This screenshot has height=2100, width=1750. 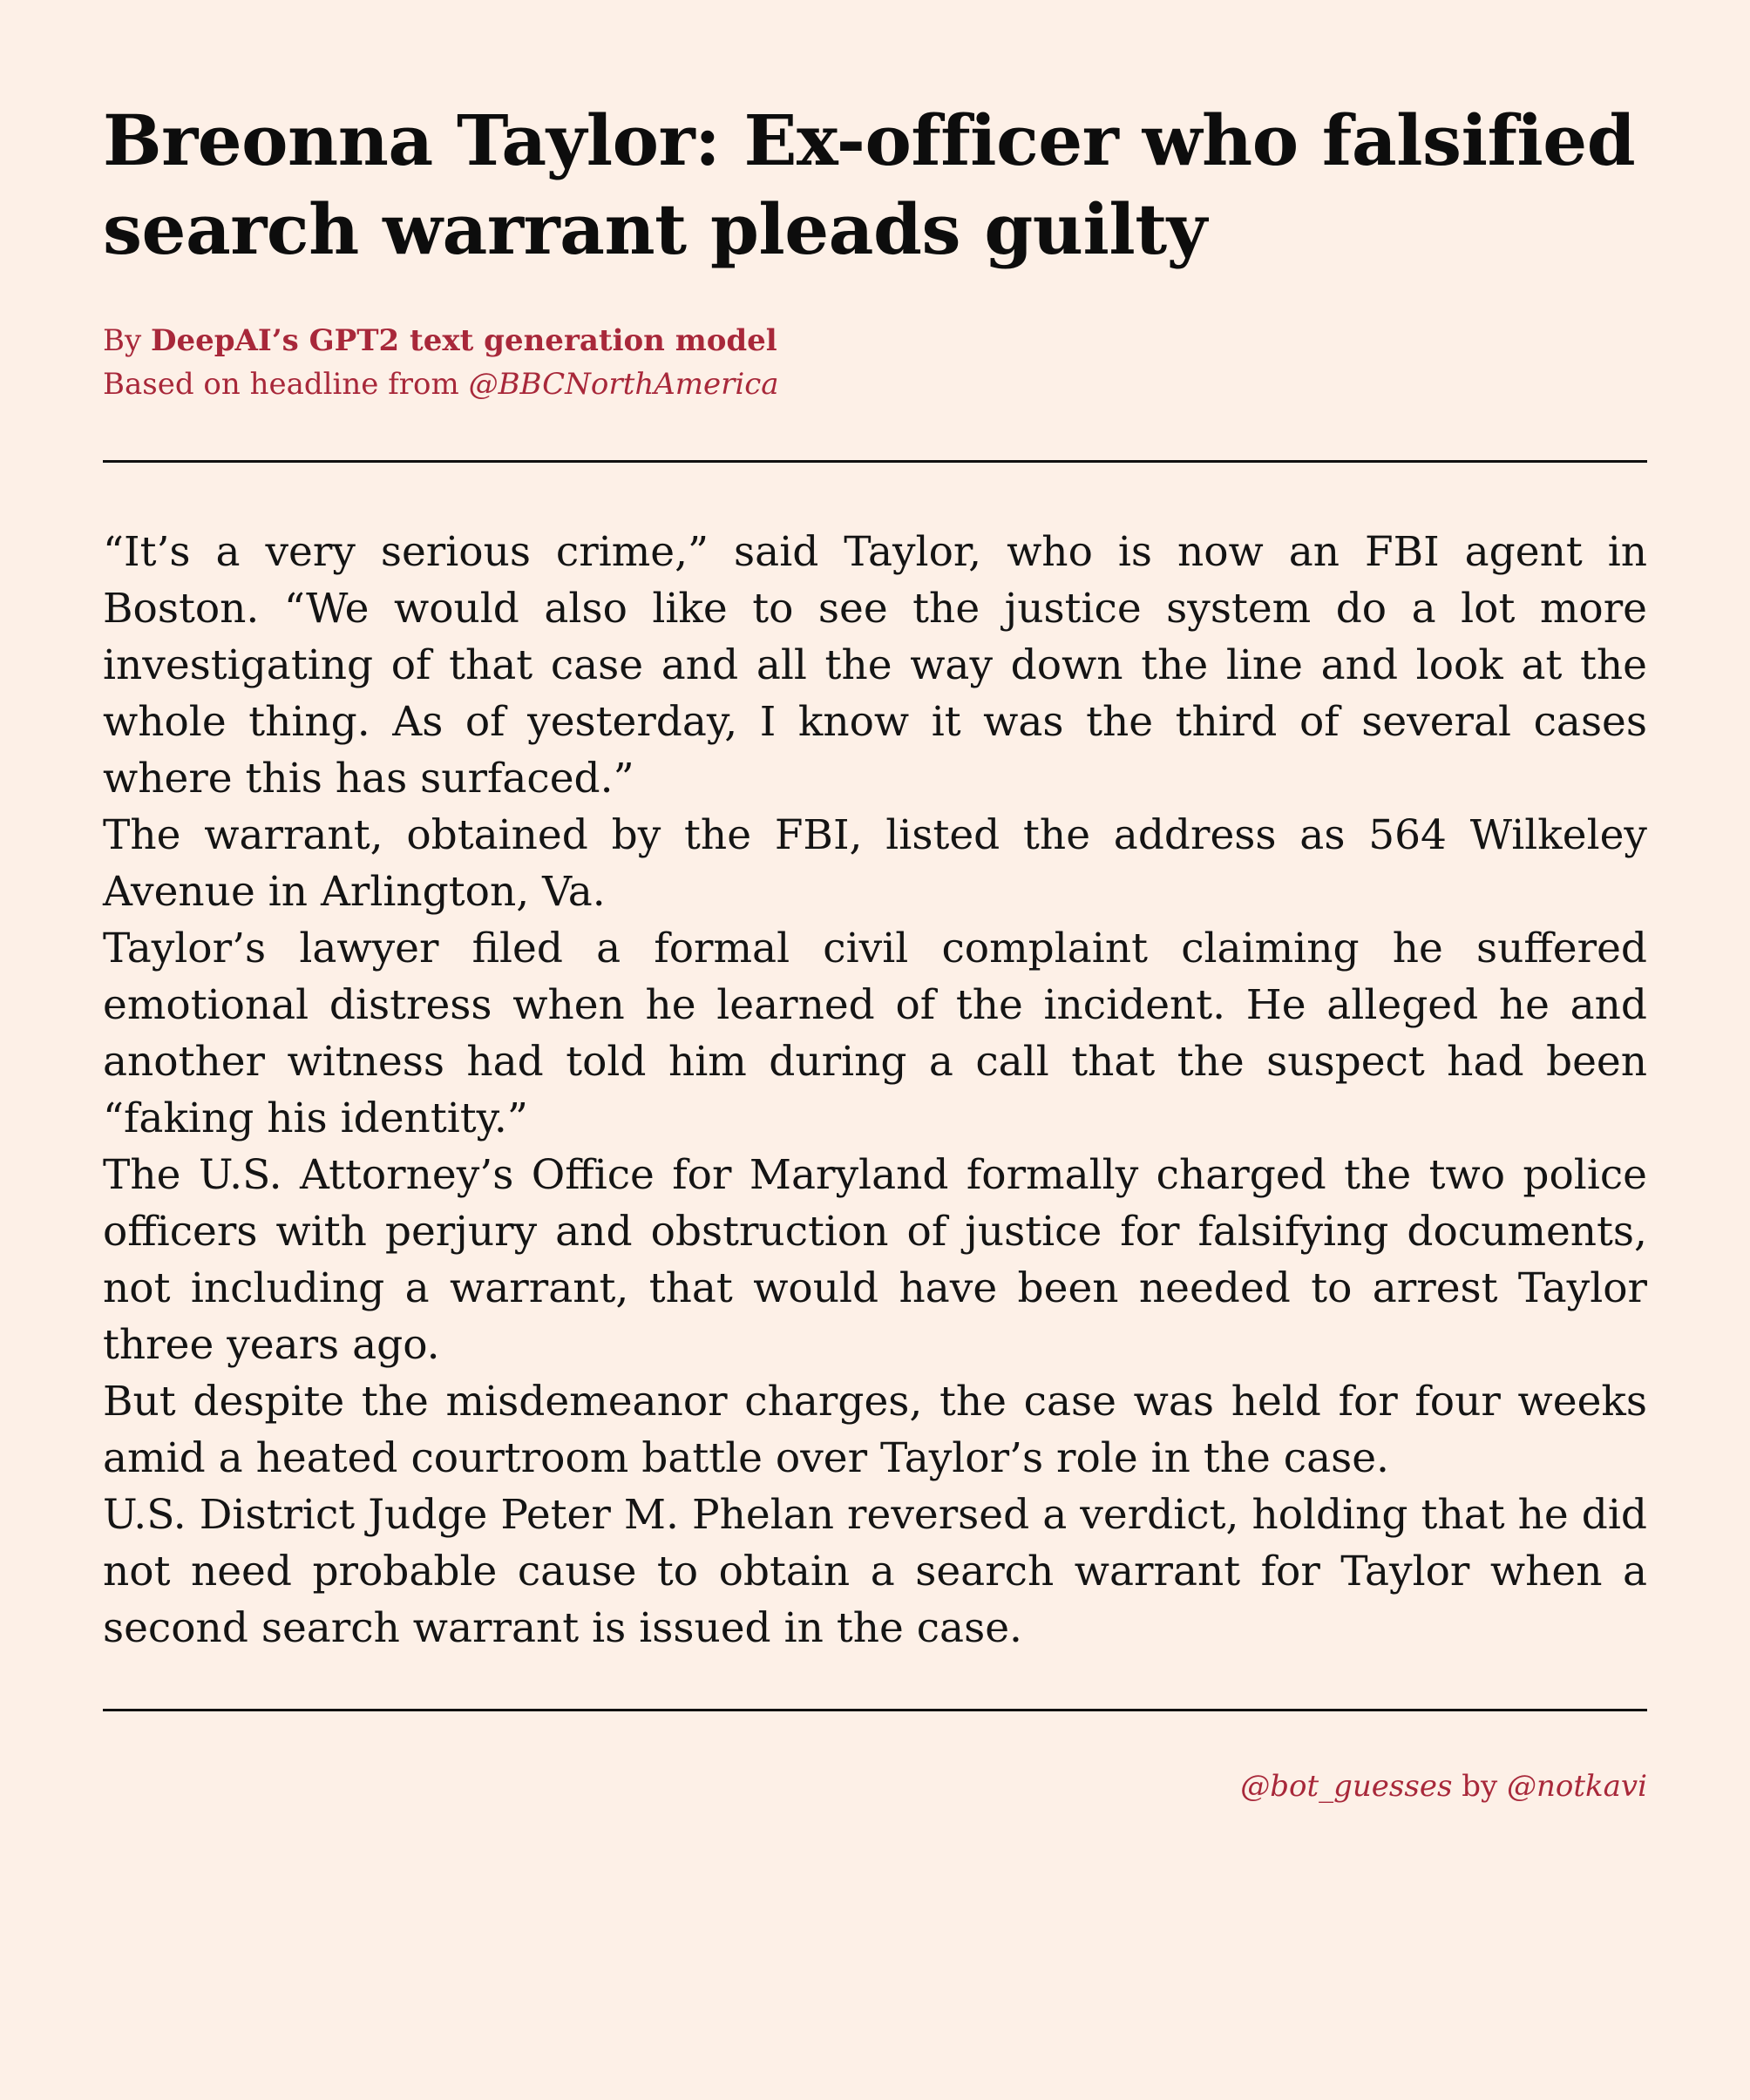 I want to click on byline-model-name: DeepAI’s GPT2 text generation model, so click(x=464, y=340).